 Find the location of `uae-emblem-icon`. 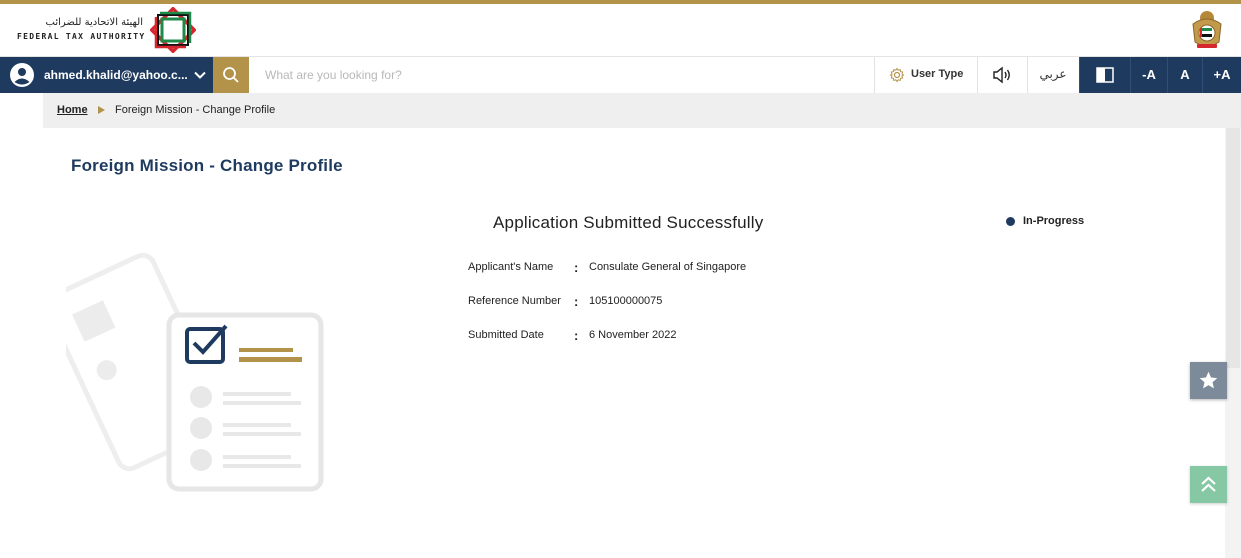

uae-emblem-icon is located at coordinates (1207, 29).